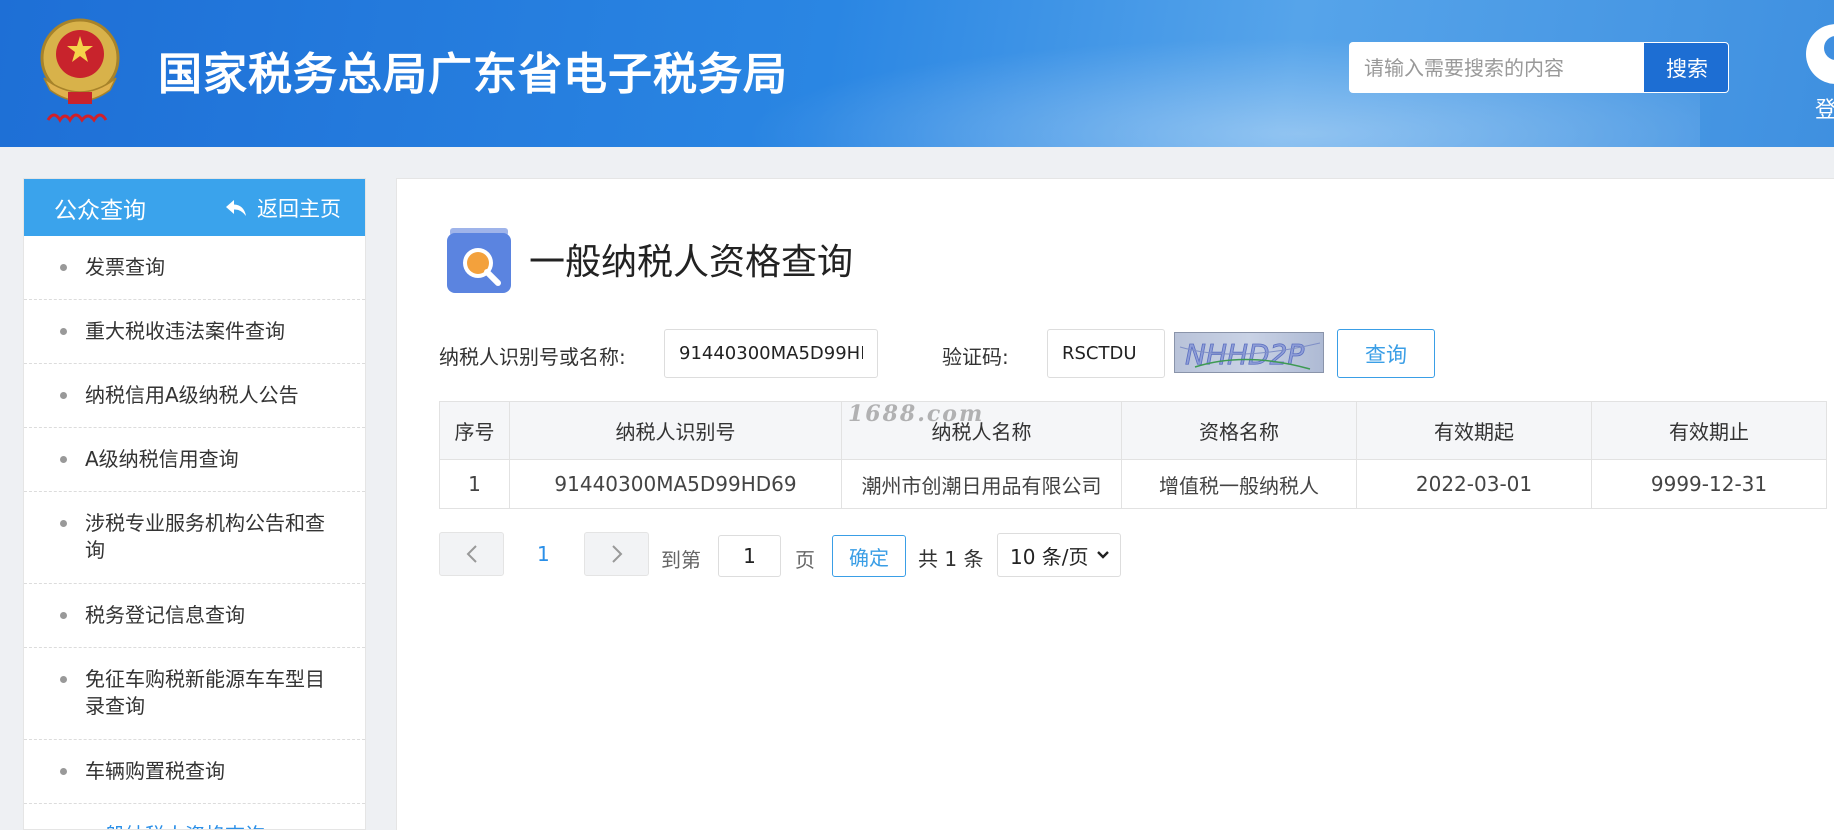 This screenshot has height=830, width=1834. I want to click on goto-page-input, so click(749, 556).